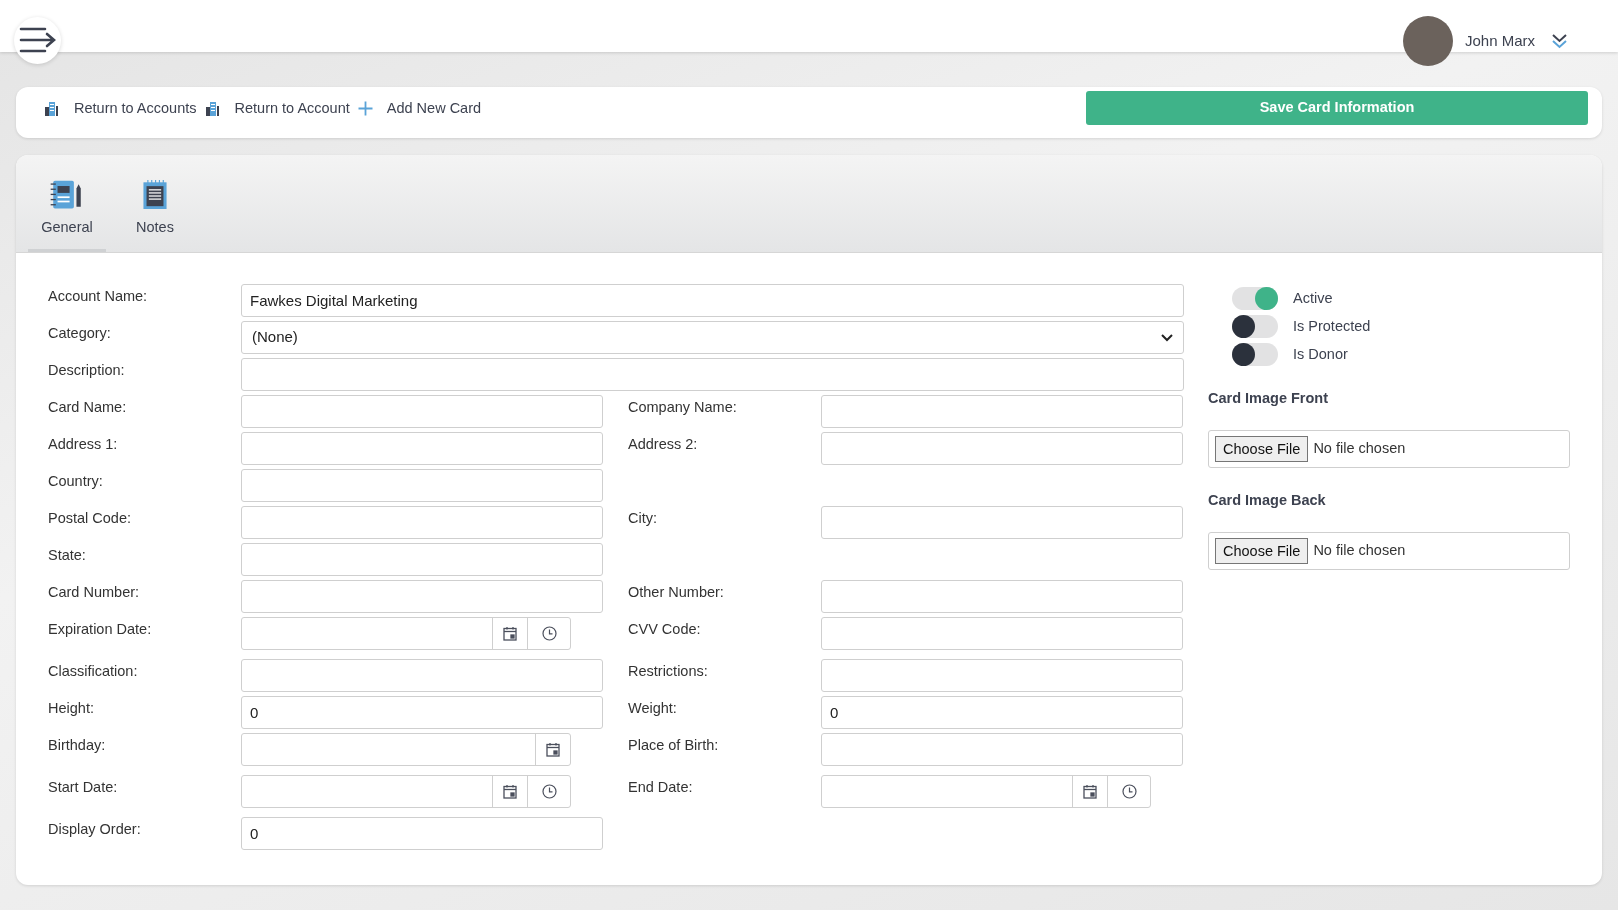  I want to click on double-chevron-icon, so click(1559, 41).